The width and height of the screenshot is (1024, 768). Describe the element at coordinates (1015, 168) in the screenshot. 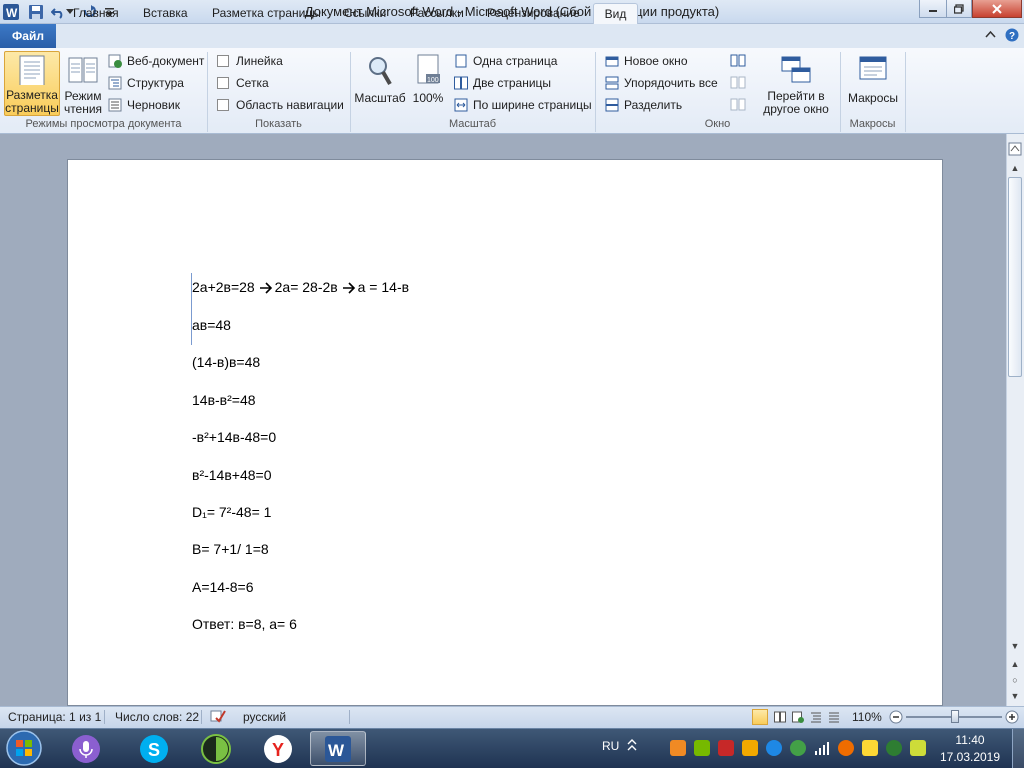

I see `scroll-up-arrow: ▲` at that location.